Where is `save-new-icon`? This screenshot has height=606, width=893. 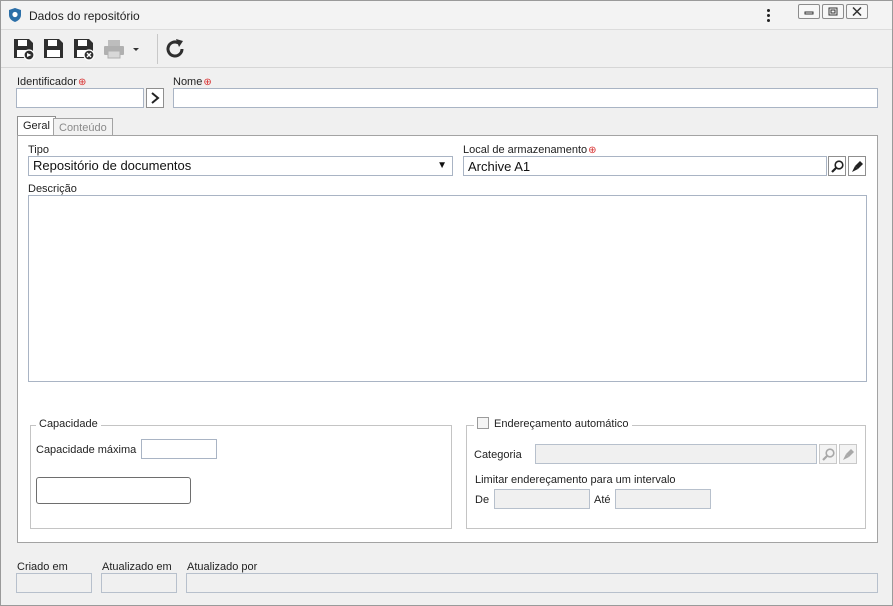 save-new-icon is located at coordinates (24, 49).